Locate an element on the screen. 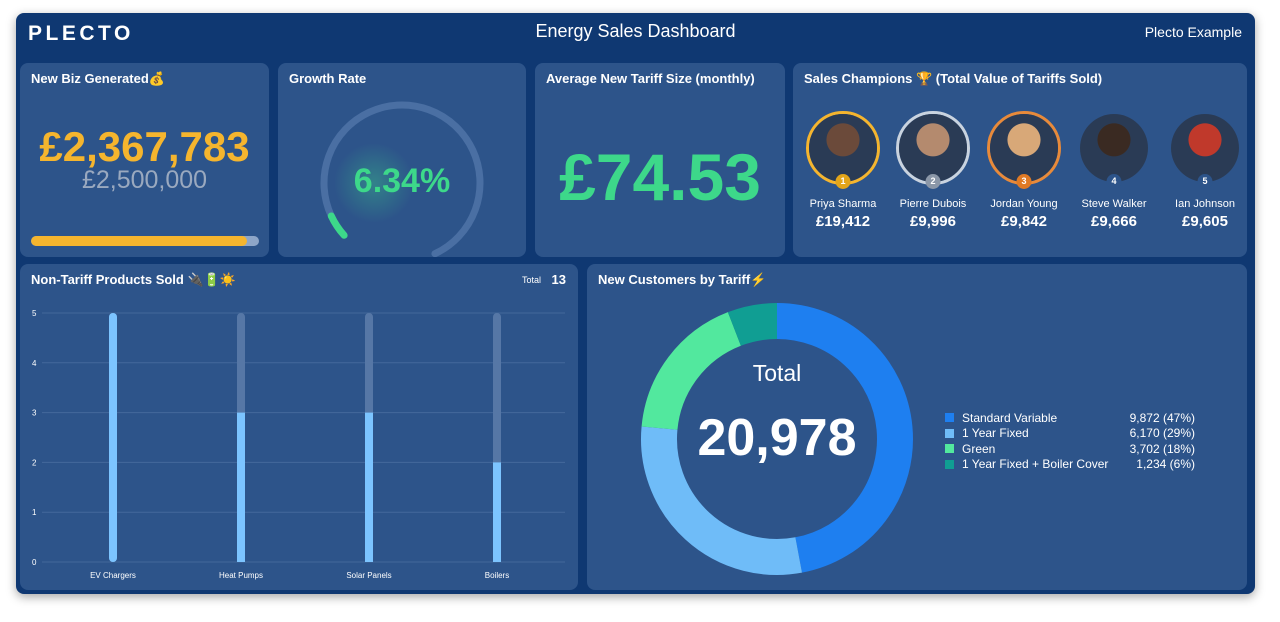 The height and width of the screenshot is (622, 1280). champion-4: 4 Steve Walker £9,666 is located at coordinates (1114, 170).